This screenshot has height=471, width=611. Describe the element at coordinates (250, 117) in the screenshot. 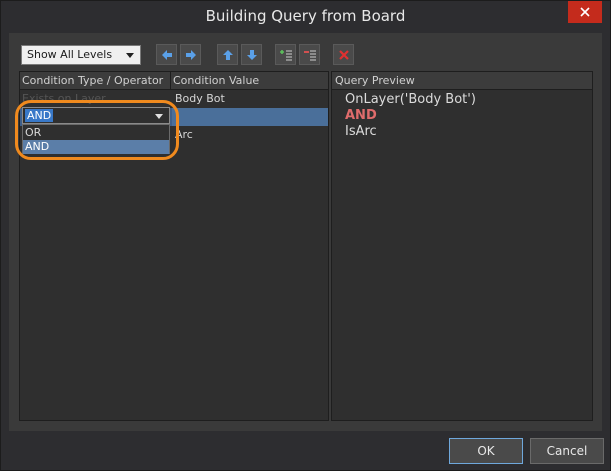

I see `row-value-cell` at that location.